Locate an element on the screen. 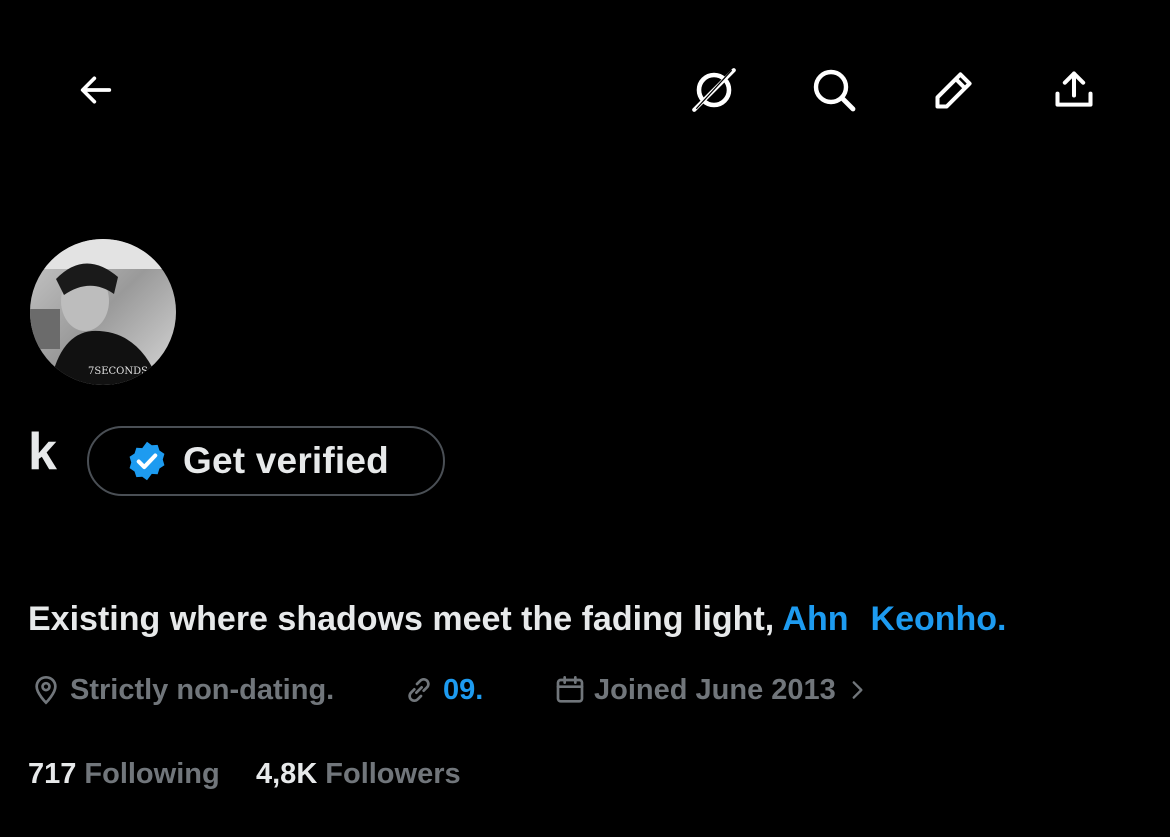 Image resolution: width=1170 pixels, height=837 pixels. bio-mention-ahn: Ahn is located at coordinates (815, 619).